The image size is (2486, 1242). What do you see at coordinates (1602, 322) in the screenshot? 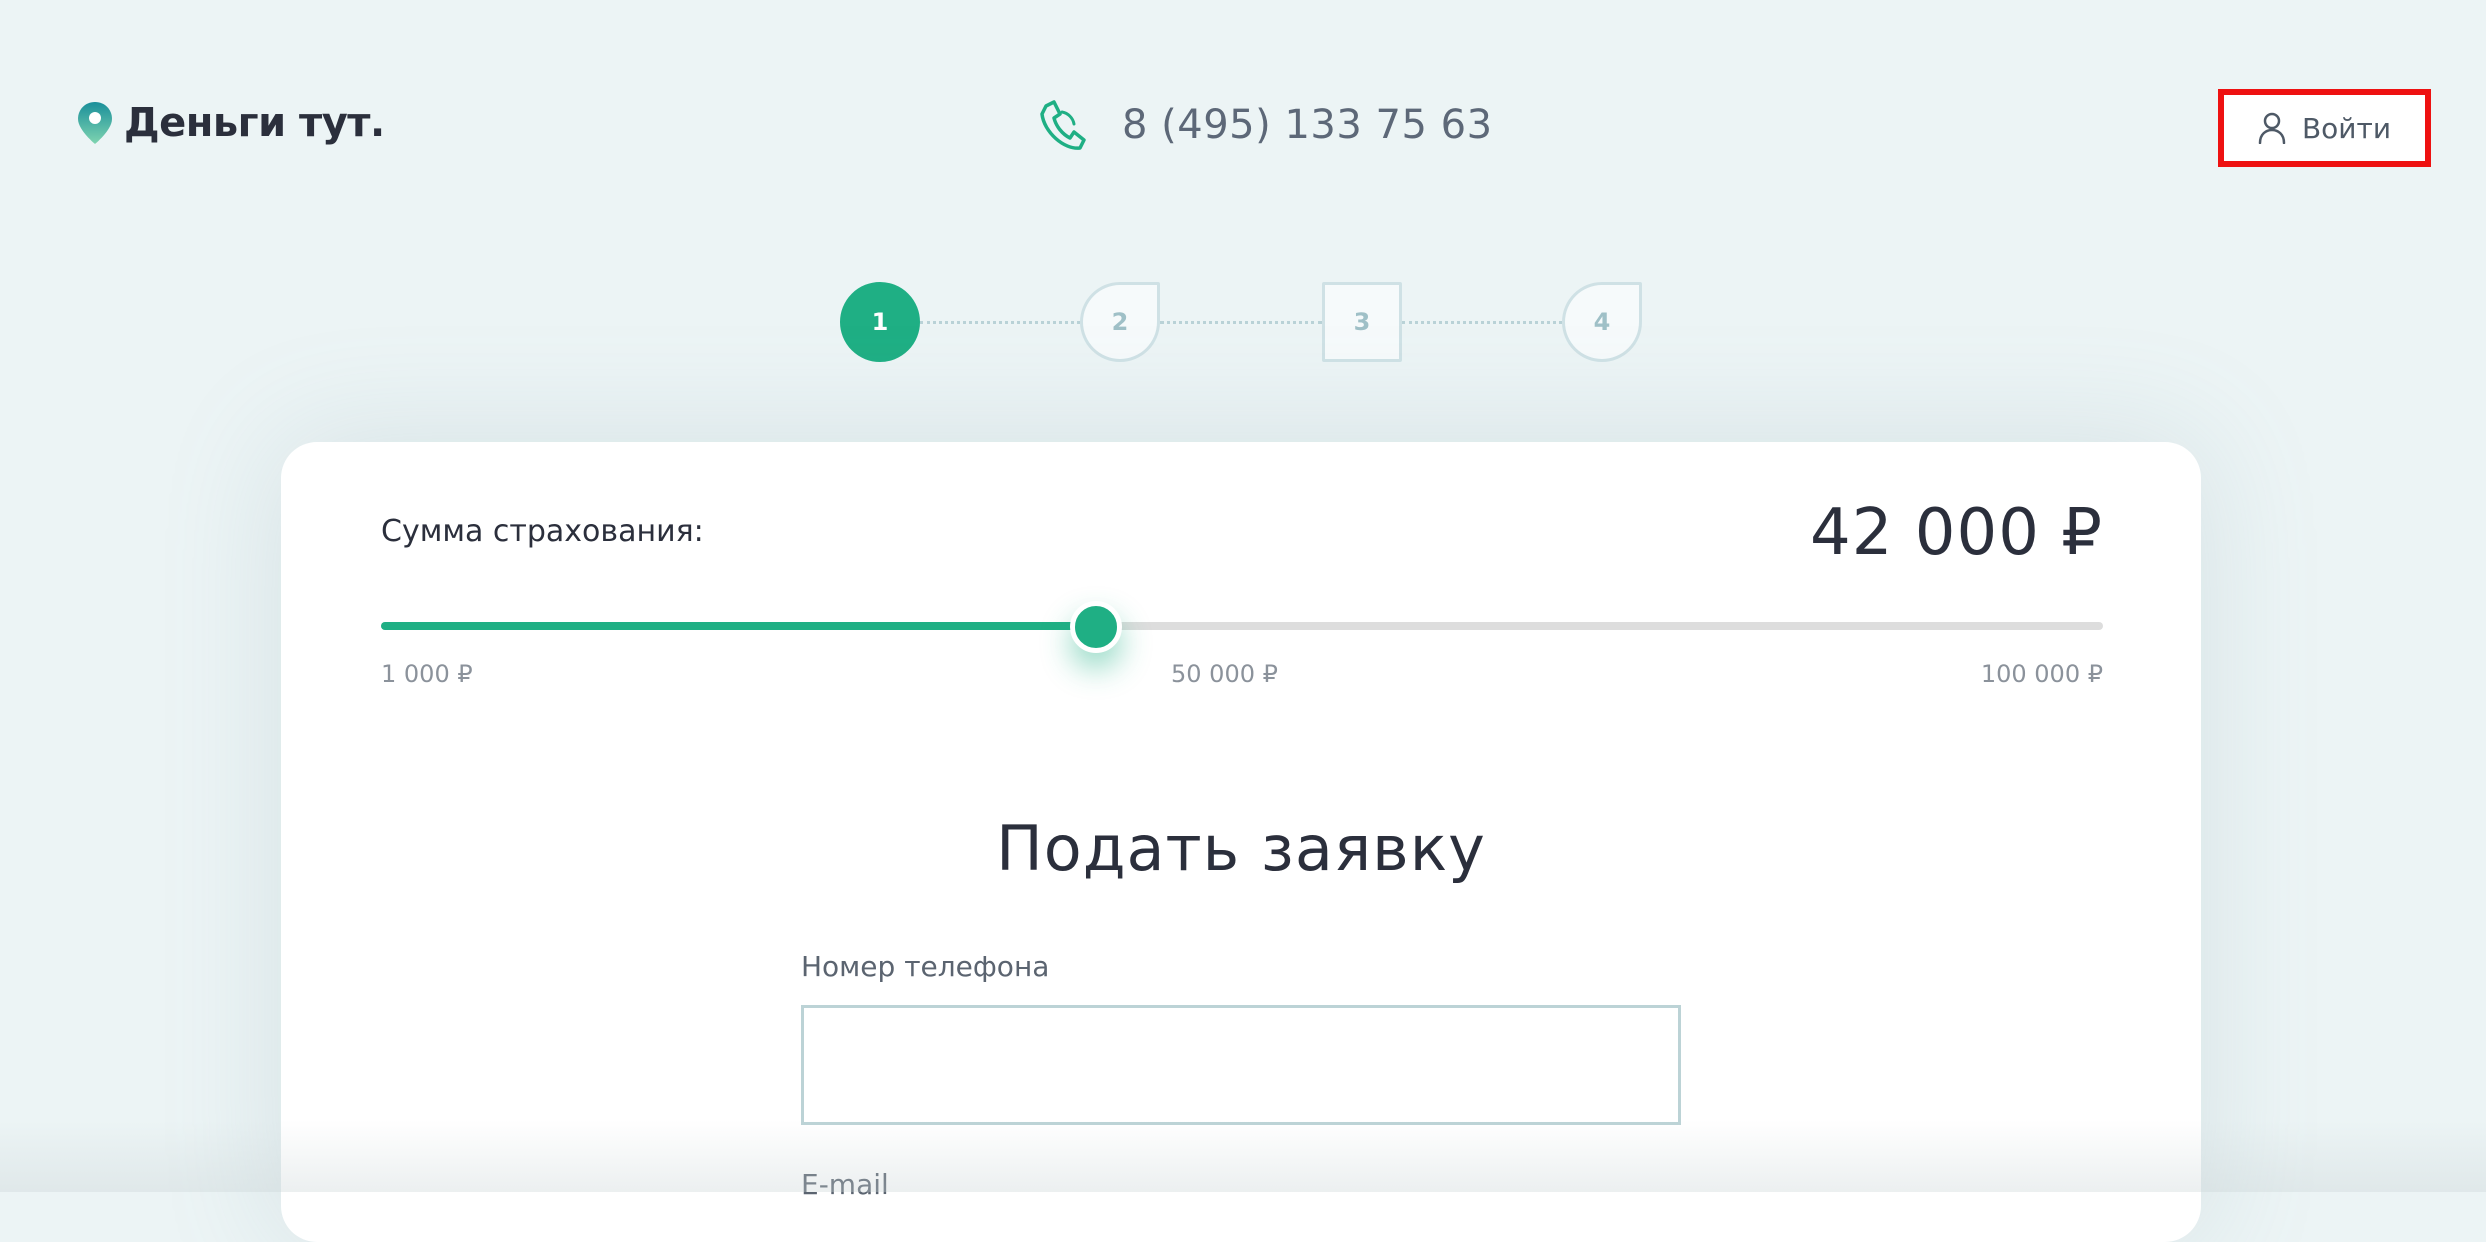
I see `step-4: 4` at bounding box center [1602, 322].